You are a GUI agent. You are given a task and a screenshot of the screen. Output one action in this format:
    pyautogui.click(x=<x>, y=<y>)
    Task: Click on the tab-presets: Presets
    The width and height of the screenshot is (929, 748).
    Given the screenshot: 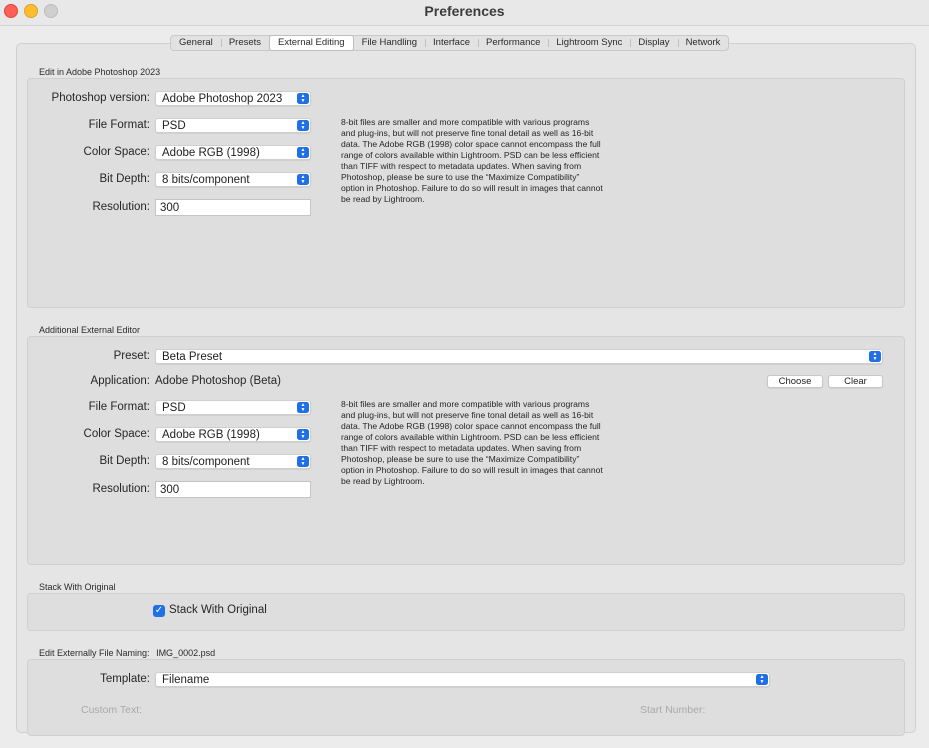 What is the action you would take?
    pyautogui.click(x=244, y=43)
    